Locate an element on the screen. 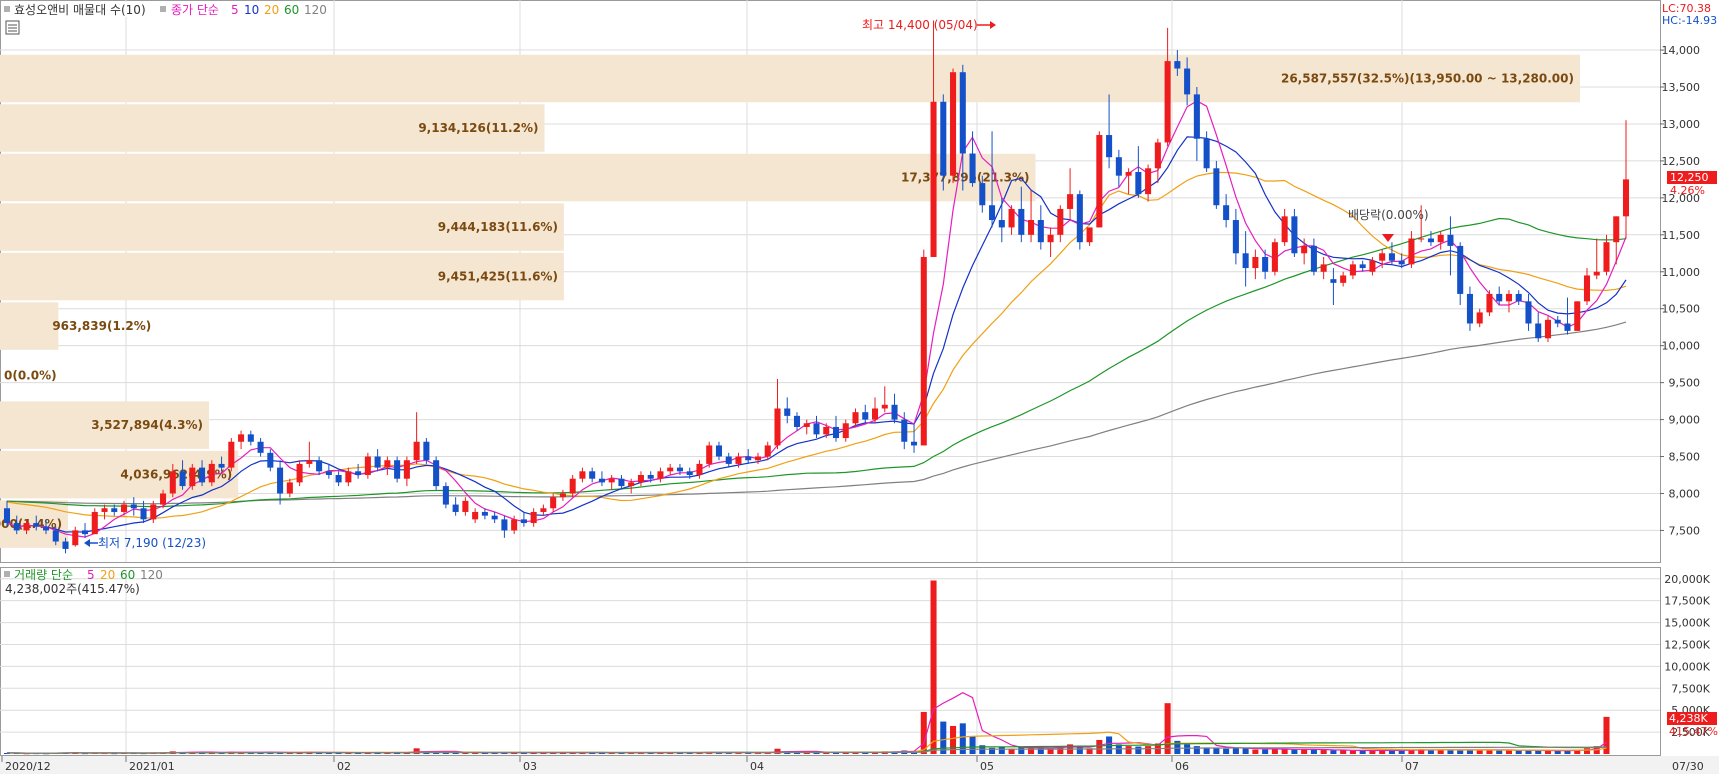 Image resolution: width=1719 pixels, height=778 pixels. x-tick-label: 07 is located at coordinates (1412, 766).